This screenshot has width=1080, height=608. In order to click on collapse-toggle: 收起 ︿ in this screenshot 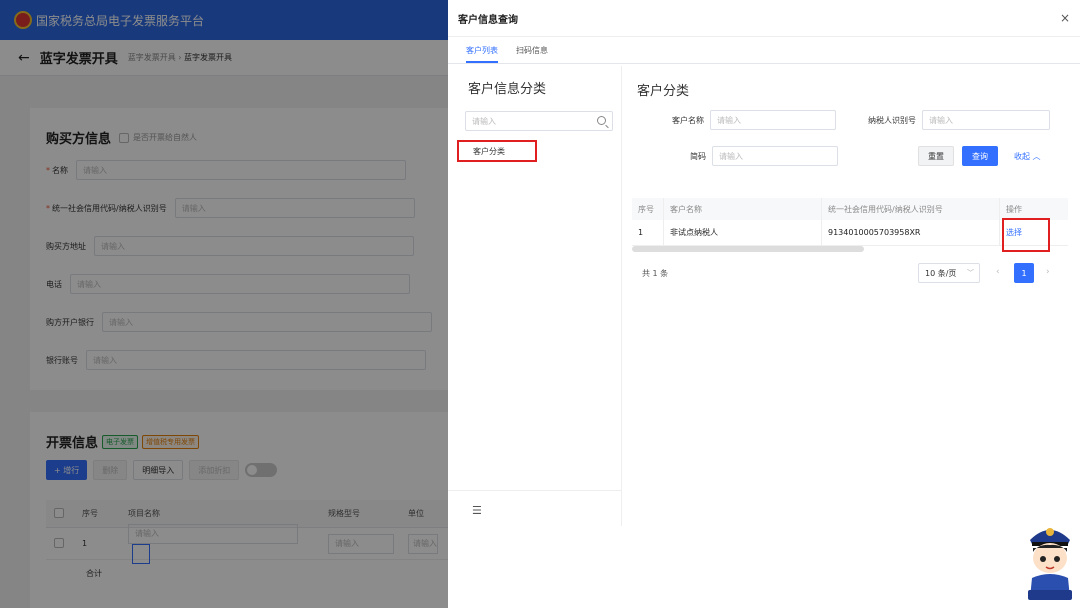, I will do `click(1027, 156)`.